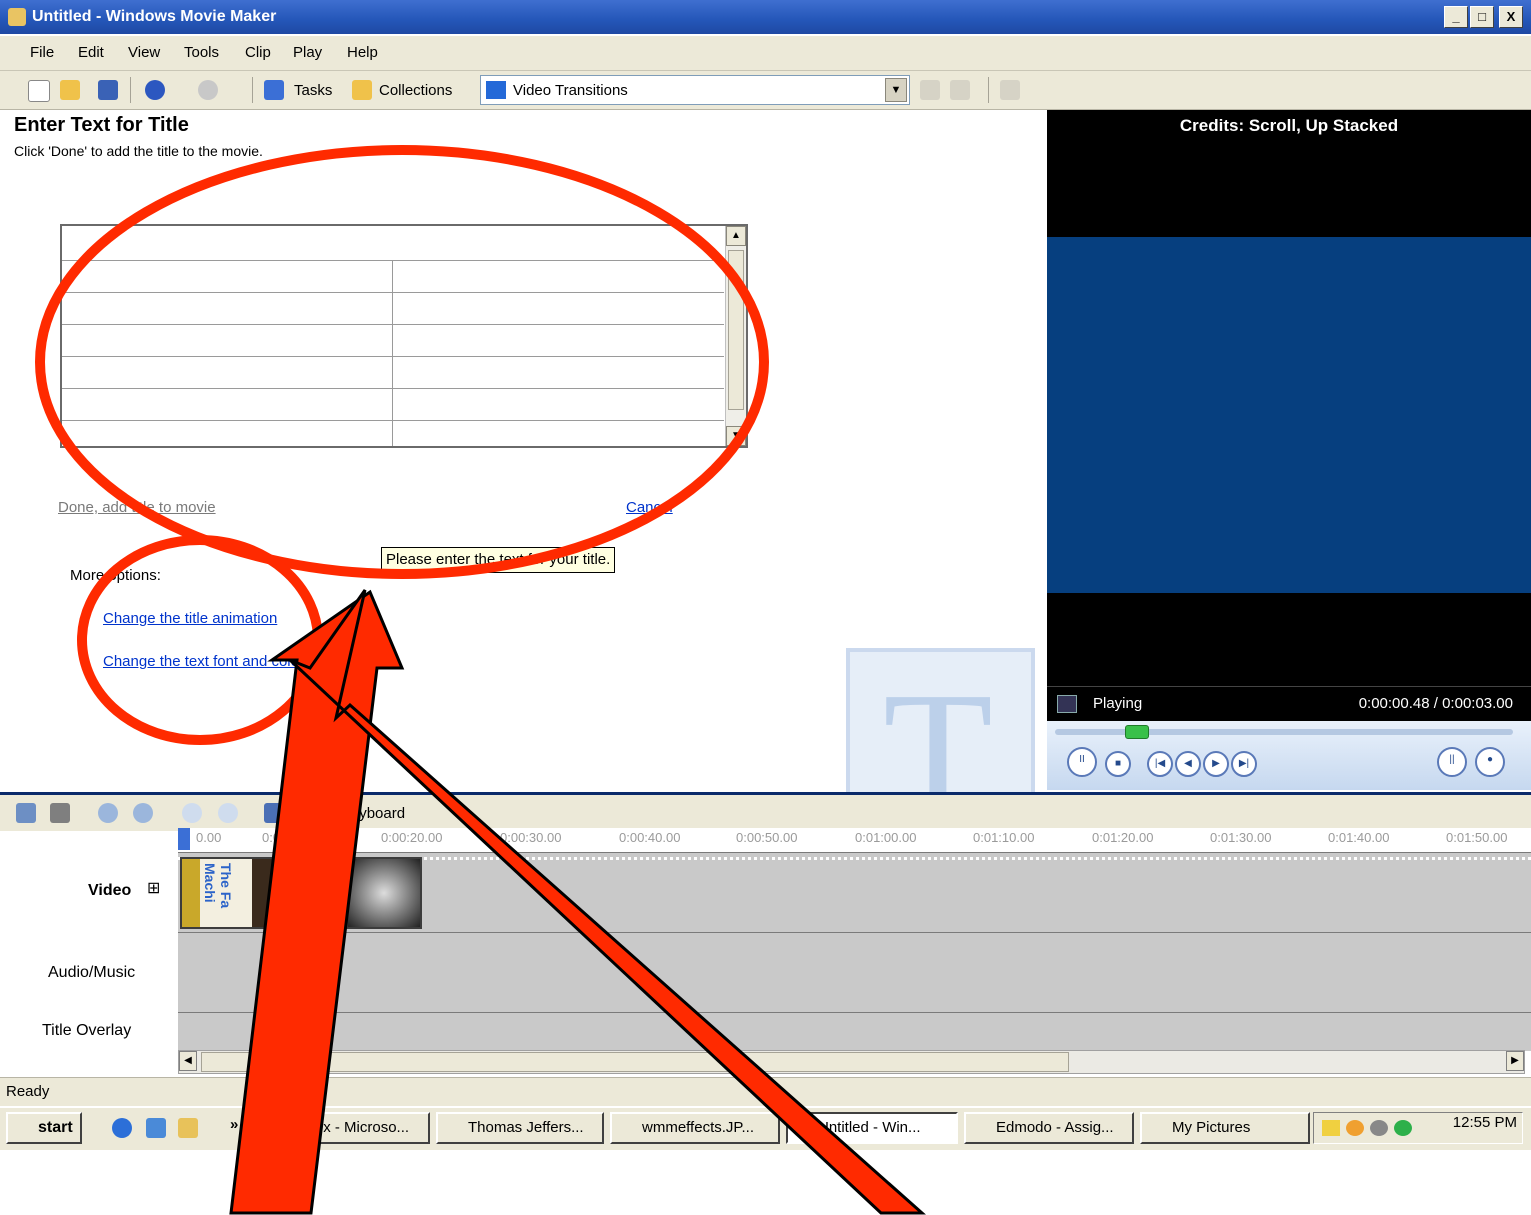  What do you see at coordinates (854, 972) in the screenshot?
I see `audio-track` at bounding box center [854, 972].